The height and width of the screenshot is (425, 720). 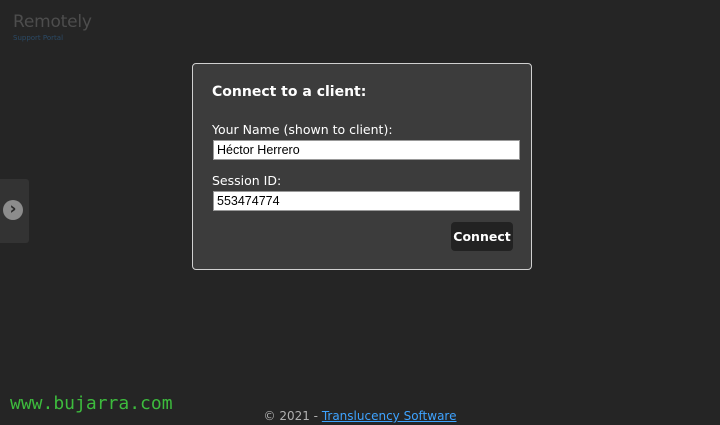 I want to click on chevron-right-icon: ›, so click(x=13, y=210).